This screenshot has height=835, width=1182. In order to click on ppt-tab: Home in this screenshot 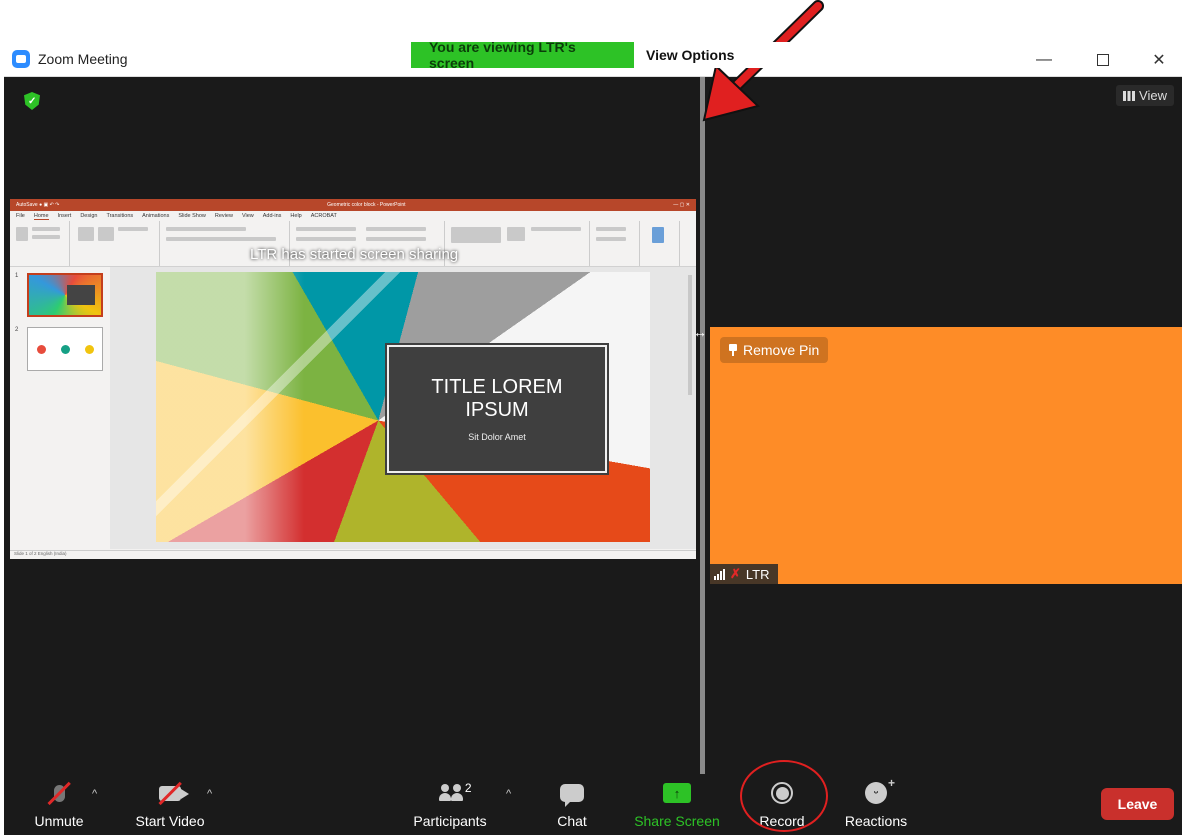, I will do `click(41, 216)`.